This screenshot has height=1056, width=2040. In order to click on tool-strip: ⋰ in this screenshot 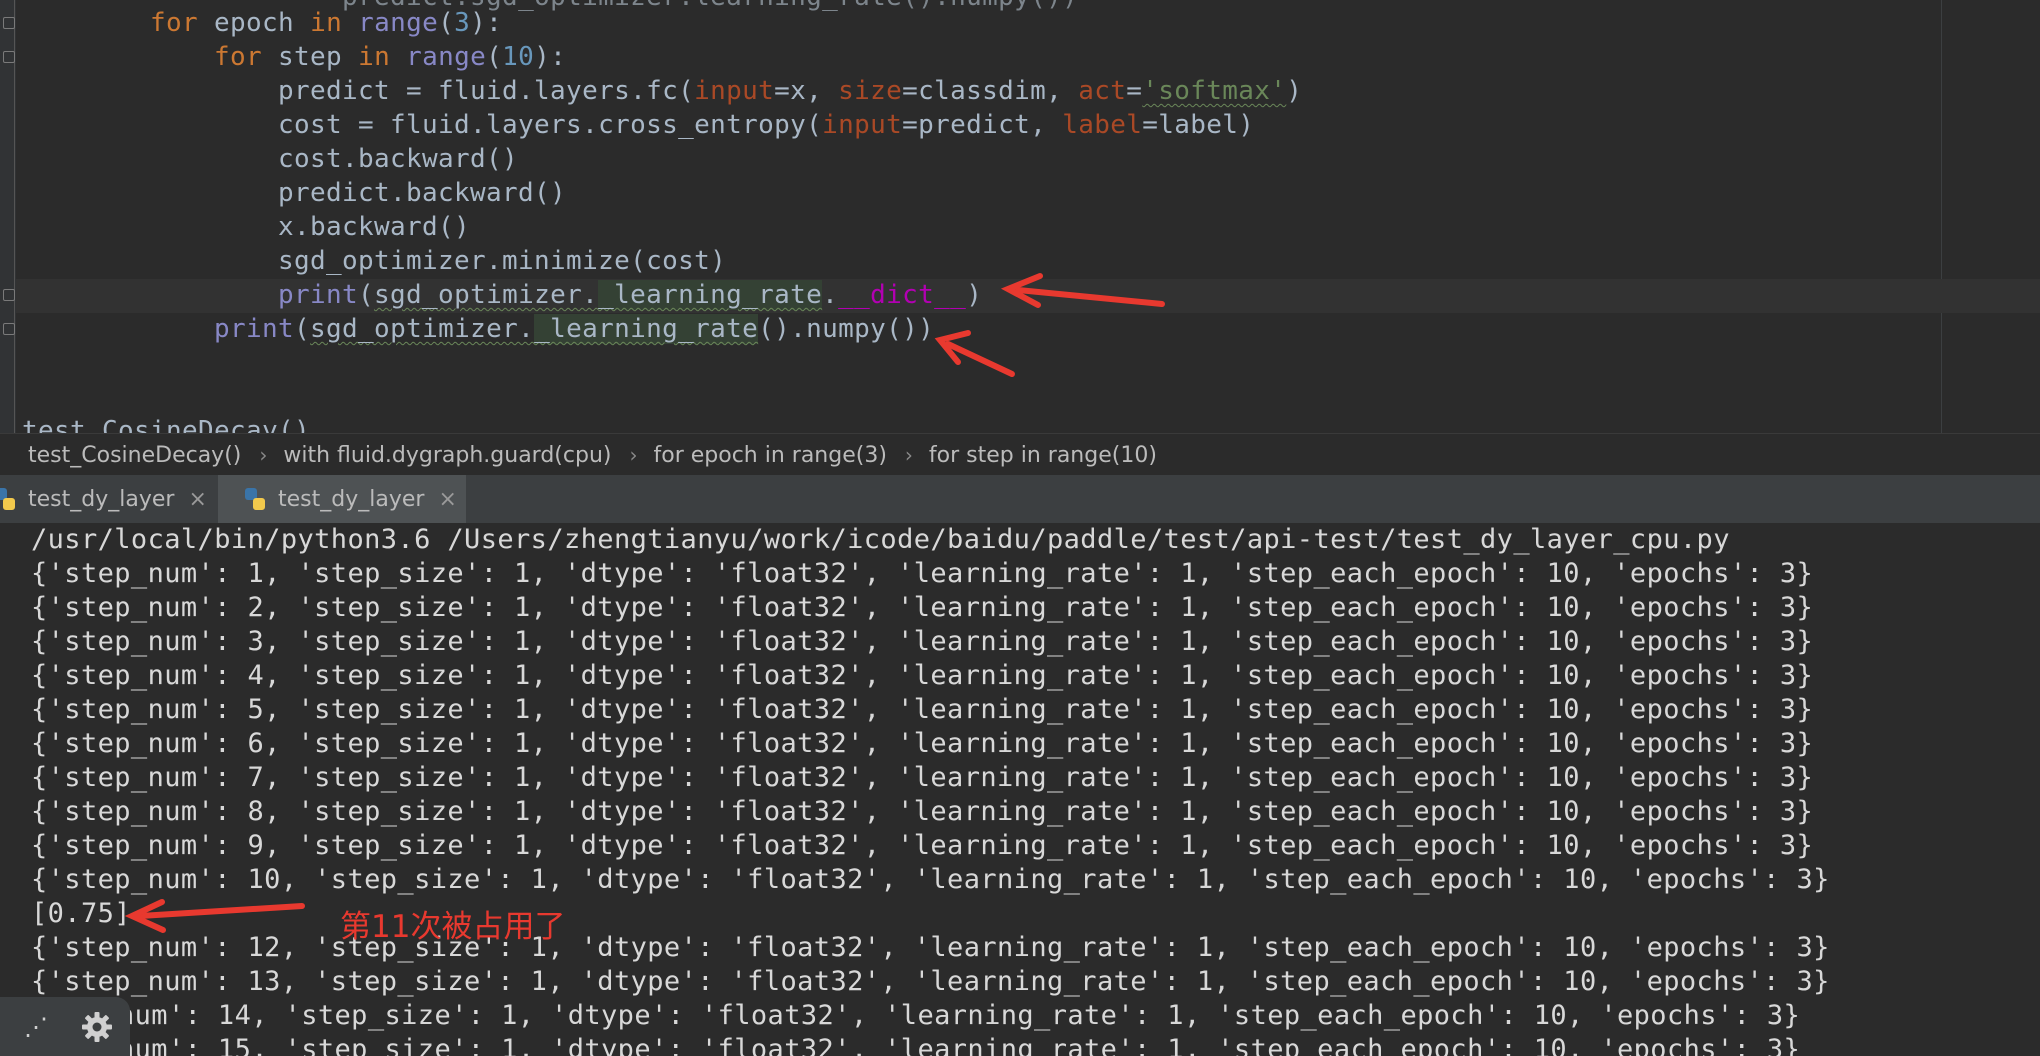, I will do `click(65, 1026)`.